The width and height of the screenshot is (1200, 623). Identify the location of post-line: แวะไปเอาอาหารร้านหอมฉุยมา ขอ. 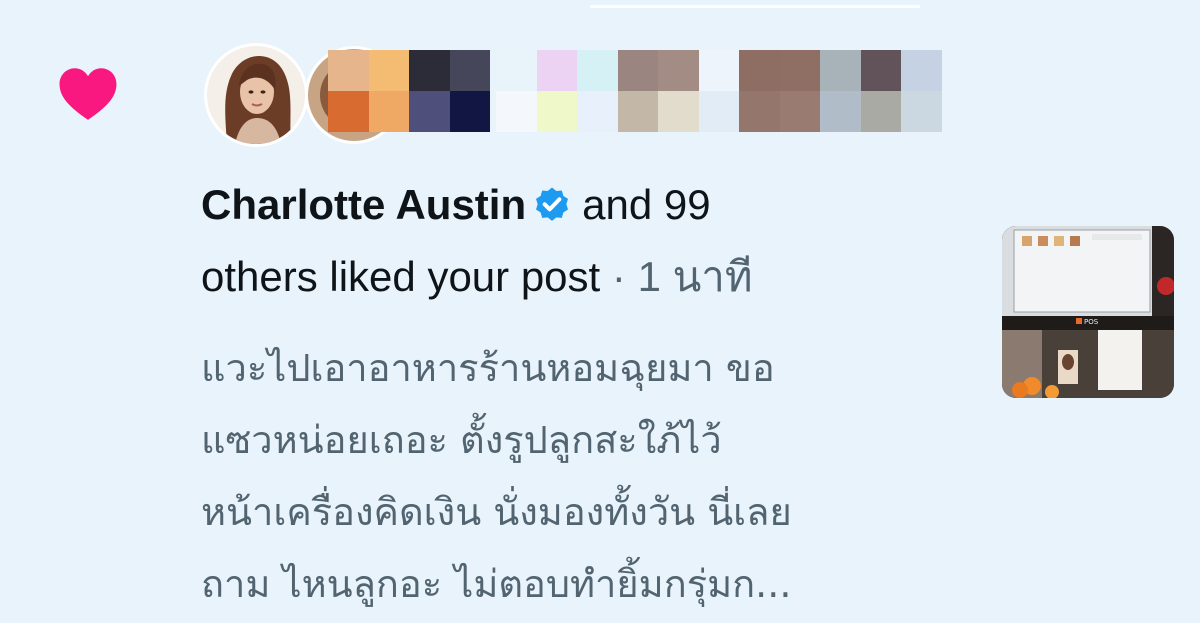
(488, 368).